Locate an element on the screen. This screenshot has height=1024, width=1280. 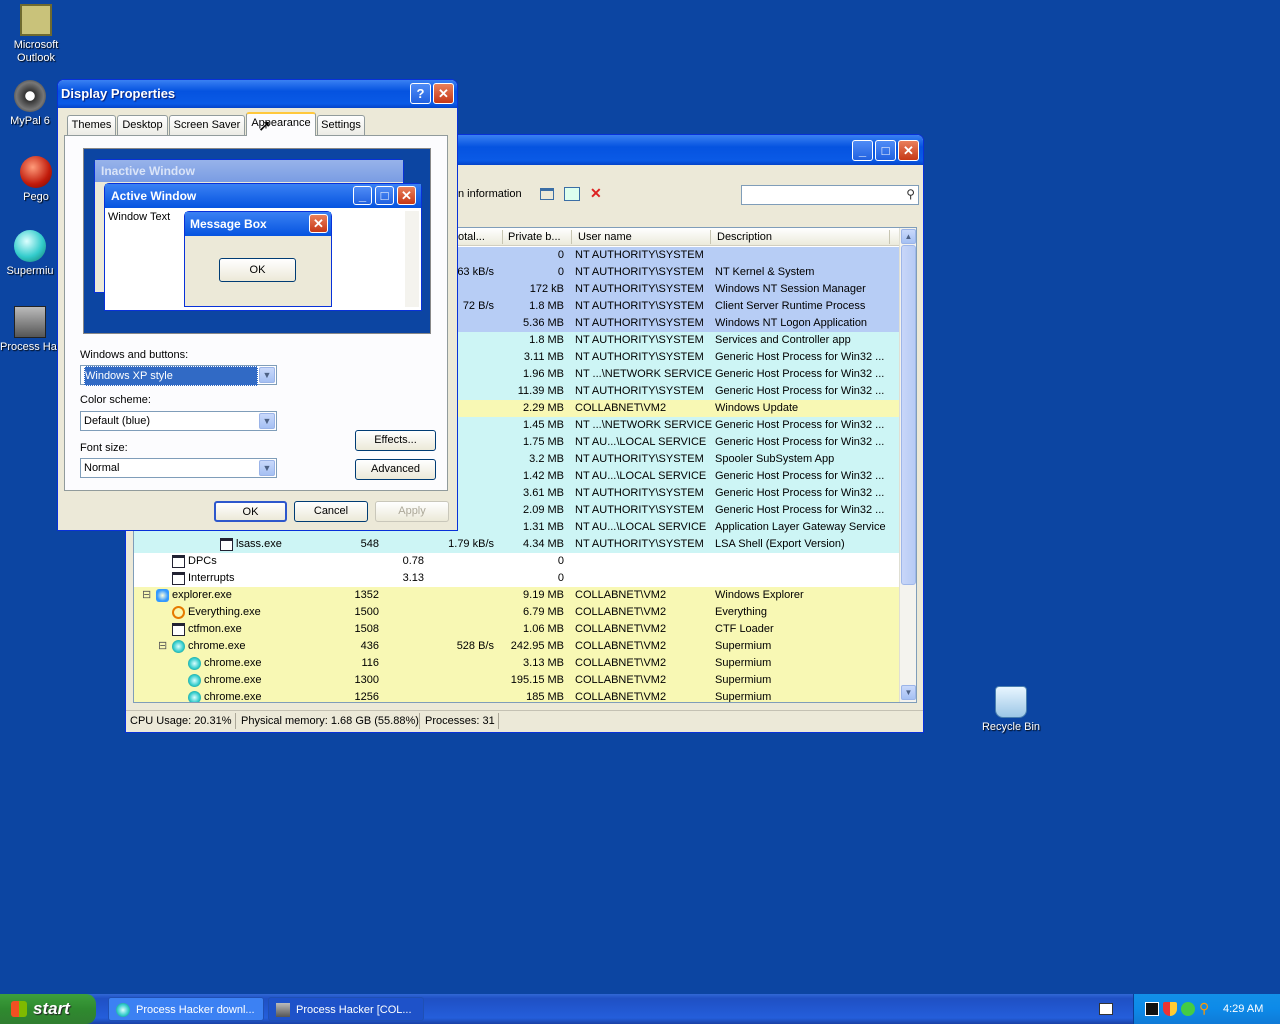
security-shield-icon is located at coordinates (1170, 1009).